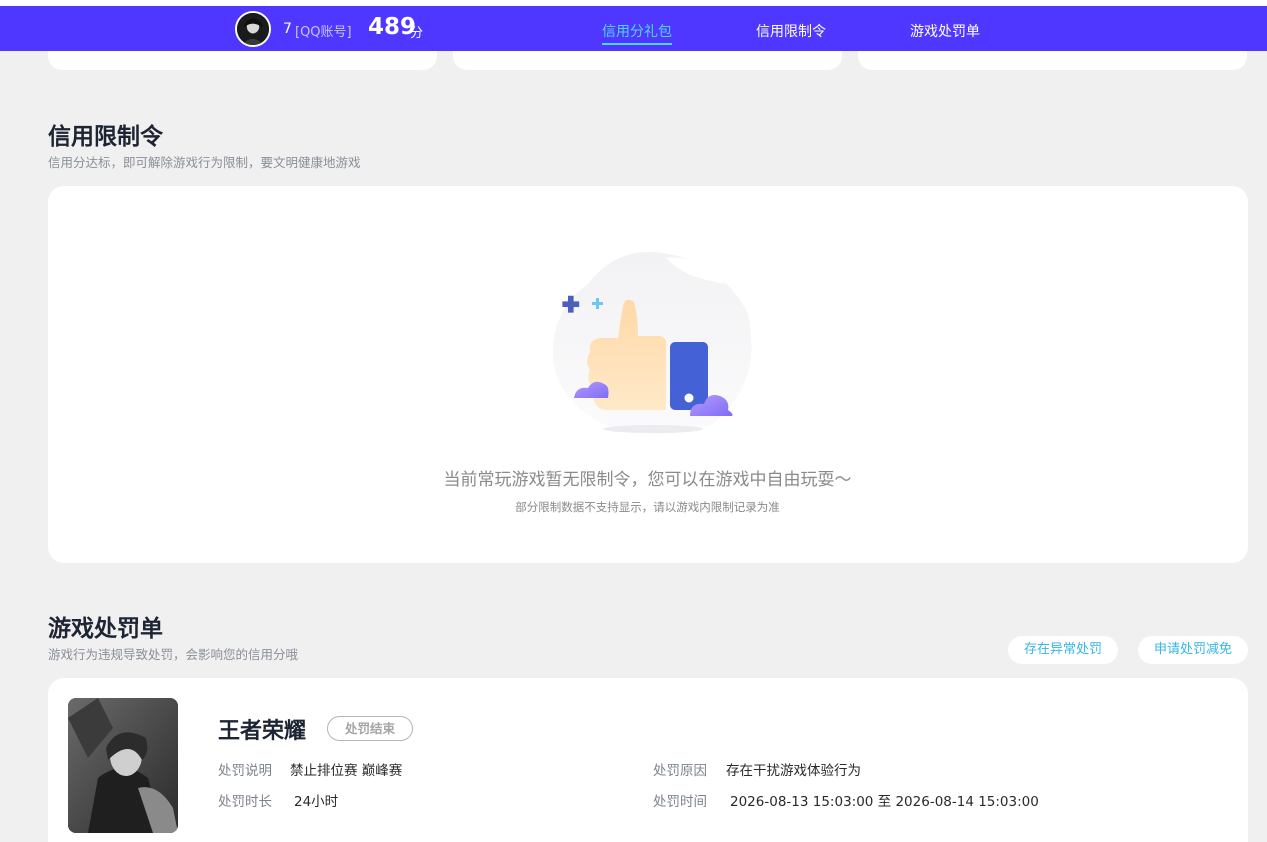  I want to click on penalty-duration-label: 处罚时长, so click(245, 802).